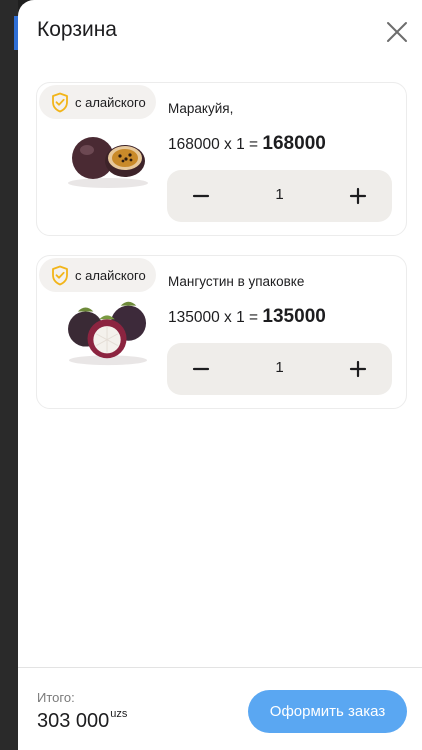  I want to click on cart-header: Корзина, so click(220, 32).